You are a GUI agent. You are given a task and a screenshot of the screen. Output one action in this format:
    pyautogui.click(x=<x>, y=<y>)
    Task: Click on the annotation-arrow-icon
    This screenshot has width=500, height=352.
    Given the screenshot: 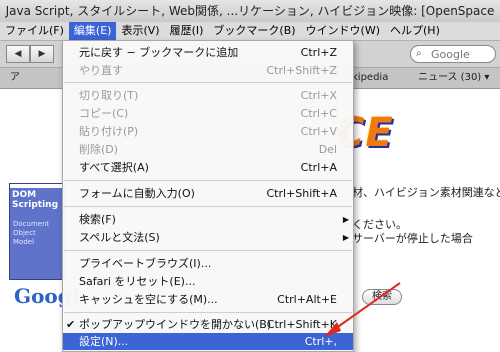 What is the action you would take?
    pyautogui.click(x=362, y=309)
    